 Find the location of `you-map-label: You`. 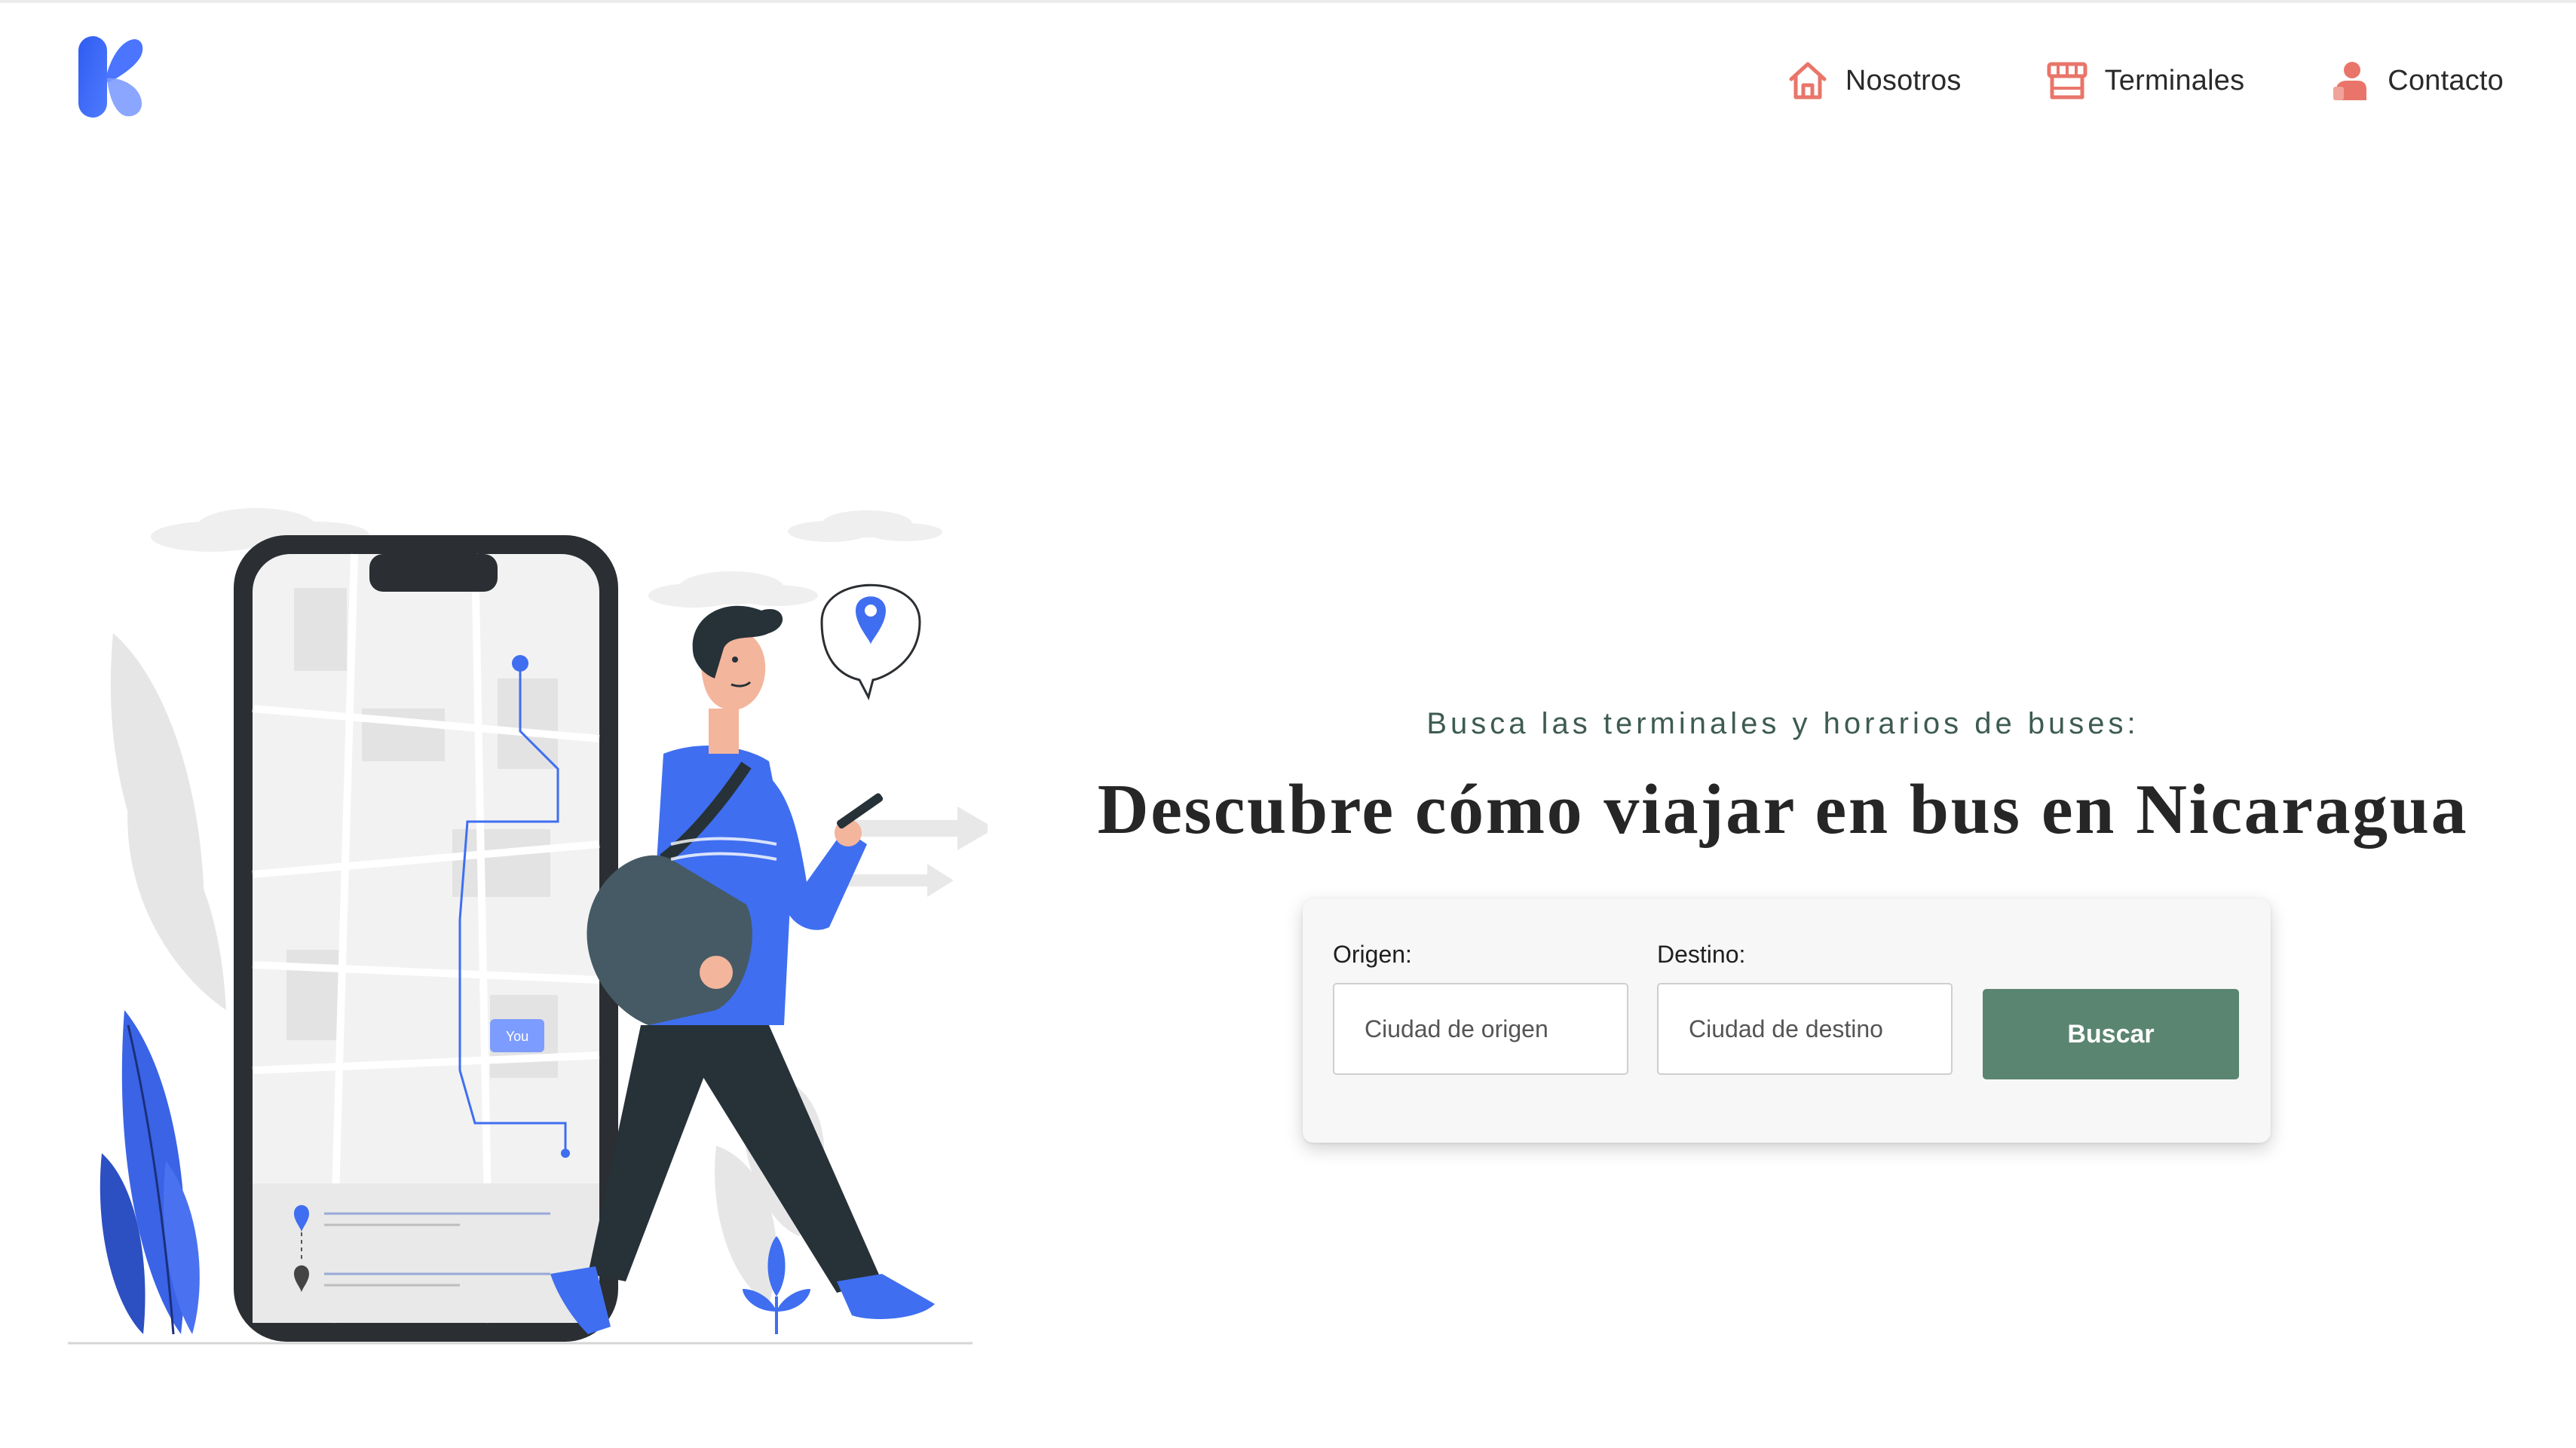

you-map-label: You is located at coordinates (517, 1036).